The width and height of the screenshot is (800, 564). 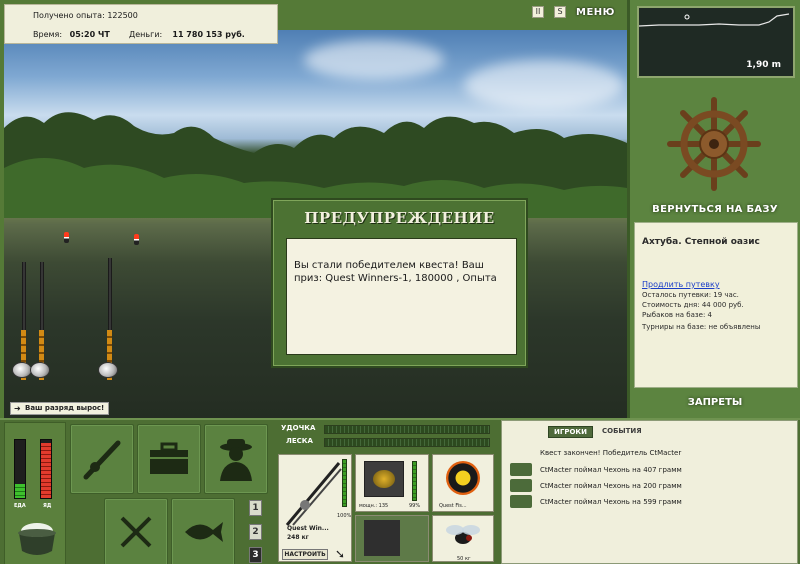 What do you see at coordinates (701, 327) in the screenshot?
I see `tournaments: Турниры на базе: не объявлены` at bounding box center [701, 327].